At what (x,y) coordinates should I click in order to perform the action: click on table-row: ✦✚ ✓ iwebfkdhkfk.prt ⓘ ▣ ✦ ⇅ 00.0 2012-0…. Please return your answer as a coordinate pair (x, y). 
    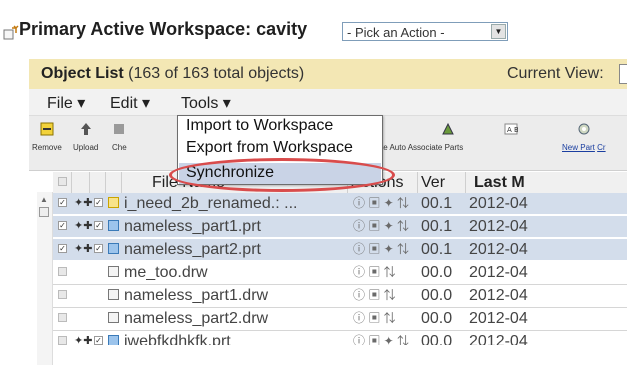
    Looking at the image, I should click on (340, 338).